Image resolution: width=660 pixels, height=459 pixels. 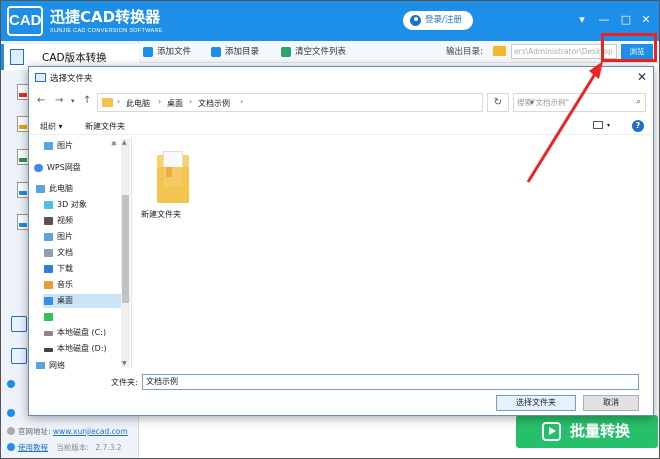 What do you see at coordinates (106, 31) in the screenshot?
I see `app-subtitle: XUNJIE CAD CONVERSION SOFTWARE` at bounding box center [106, 31].